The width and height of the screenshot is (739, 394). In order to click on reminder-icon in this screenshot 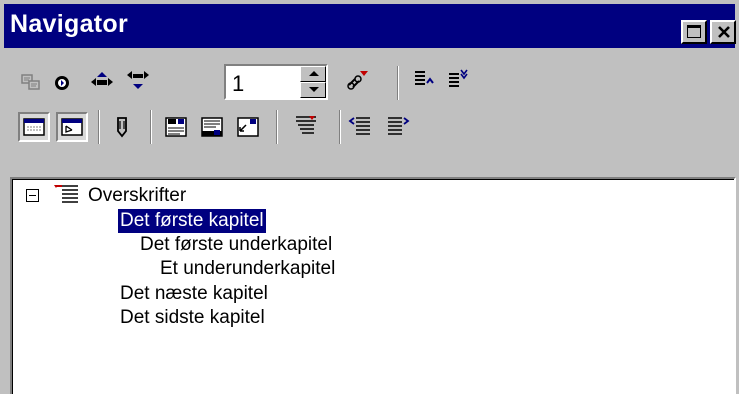, I will do `click(122, 127)`.